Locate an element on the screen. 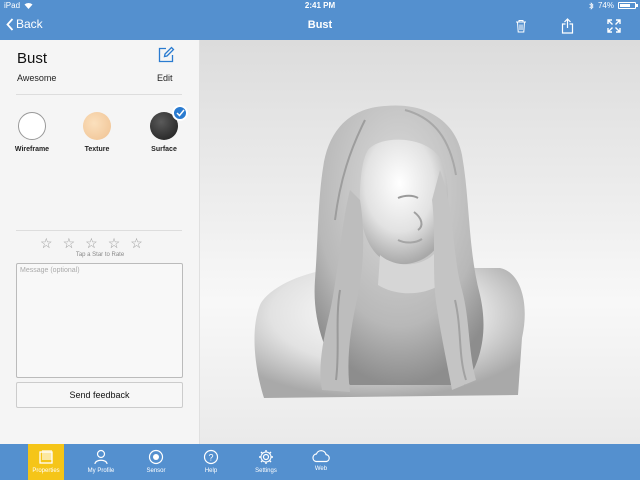 Image resolution: width=640 pixels, height=480 pixels. tab-sensor: Sensor is located at coordinates (156, 462).